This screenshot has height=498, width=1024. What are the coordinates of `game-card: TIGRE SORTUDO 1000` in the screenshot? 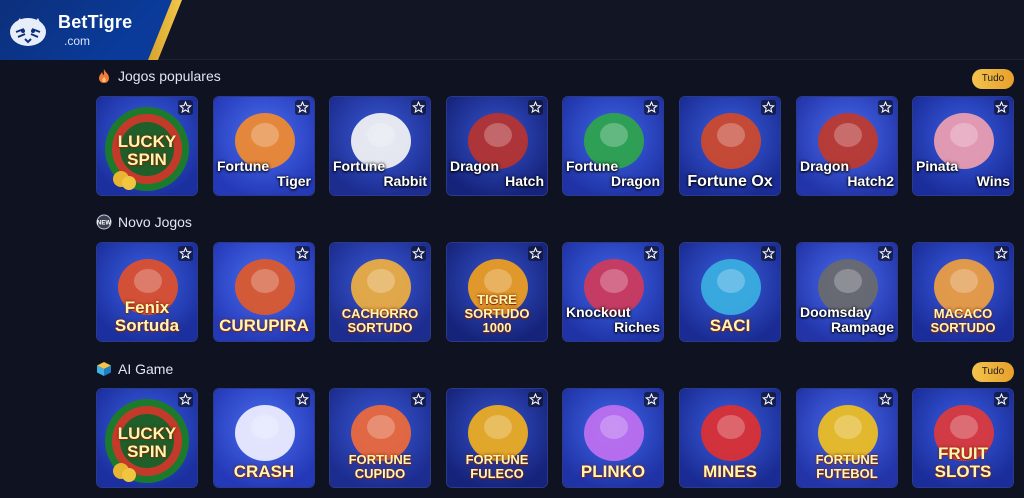 It's located at (497, 292).